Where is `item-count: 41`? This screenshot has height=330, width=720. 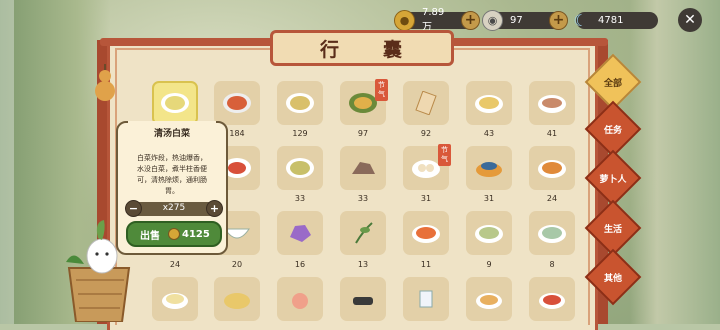
item-count: 41 is located at coordinates (552, 133).